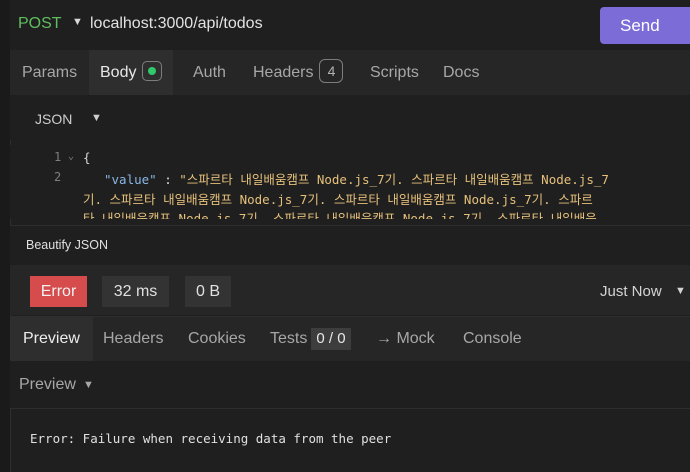 The width and height of the screenshot is (690, 472). What do you see at coordinates (135, 291) in the screenshot?
I see `time-badge: 32 ms` at bounding box center [135, 291].